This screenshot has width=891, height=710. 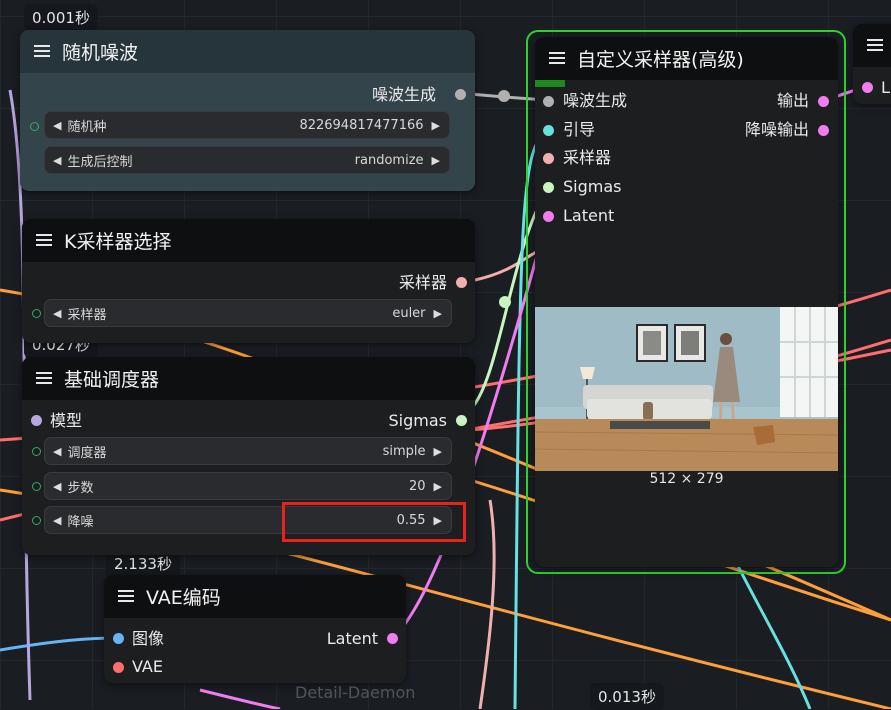 I want to click on output-label-noise: 噪波生成, so click(x=403, y=94).